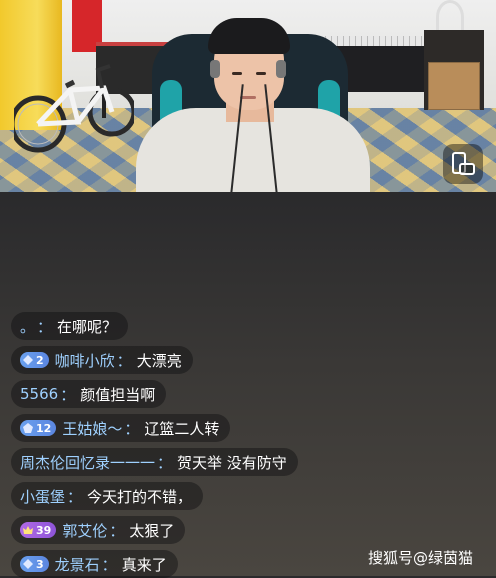 The height and width of the screenshot is (578, 496). What do you see at coordinates (118, 394) in the screenshot?
I see `chat-text: 颜值担当啊` at bounding box center [118, 394].